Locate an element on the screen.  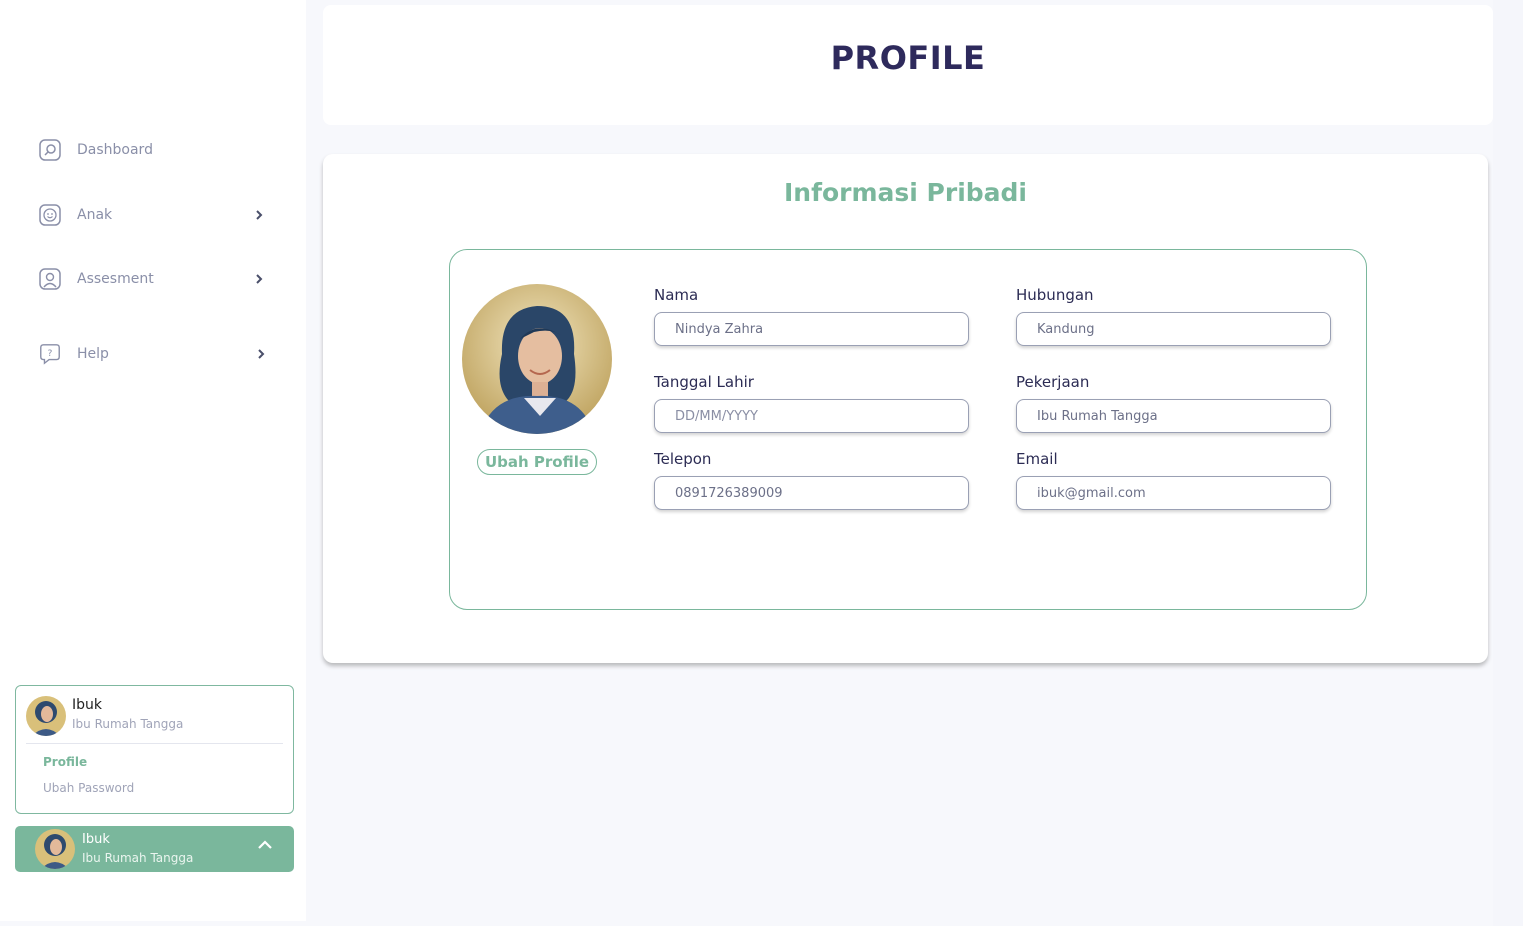
dashboard-icon is located at coordinates (50, 150).